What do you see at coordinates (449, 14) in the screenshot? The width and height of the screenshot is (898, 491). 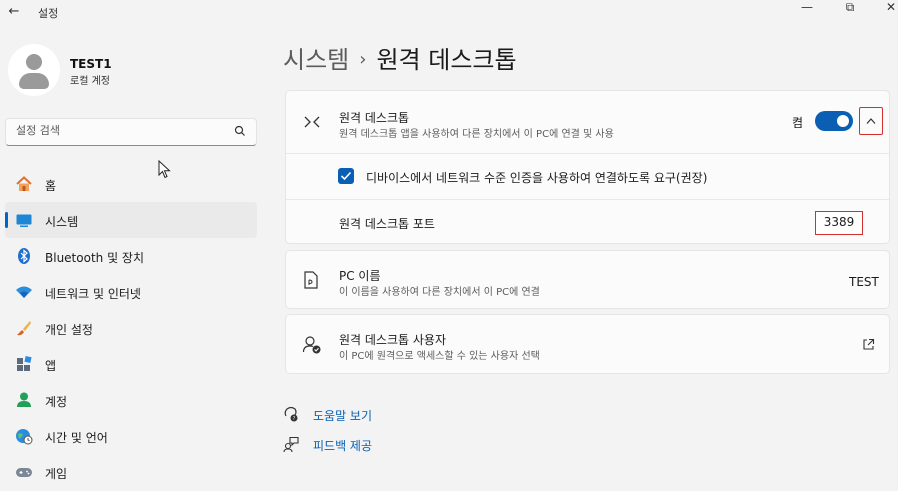 I see `title-bar: ← 설정 — ⧉ ✕` at bounding box center [449, 14].